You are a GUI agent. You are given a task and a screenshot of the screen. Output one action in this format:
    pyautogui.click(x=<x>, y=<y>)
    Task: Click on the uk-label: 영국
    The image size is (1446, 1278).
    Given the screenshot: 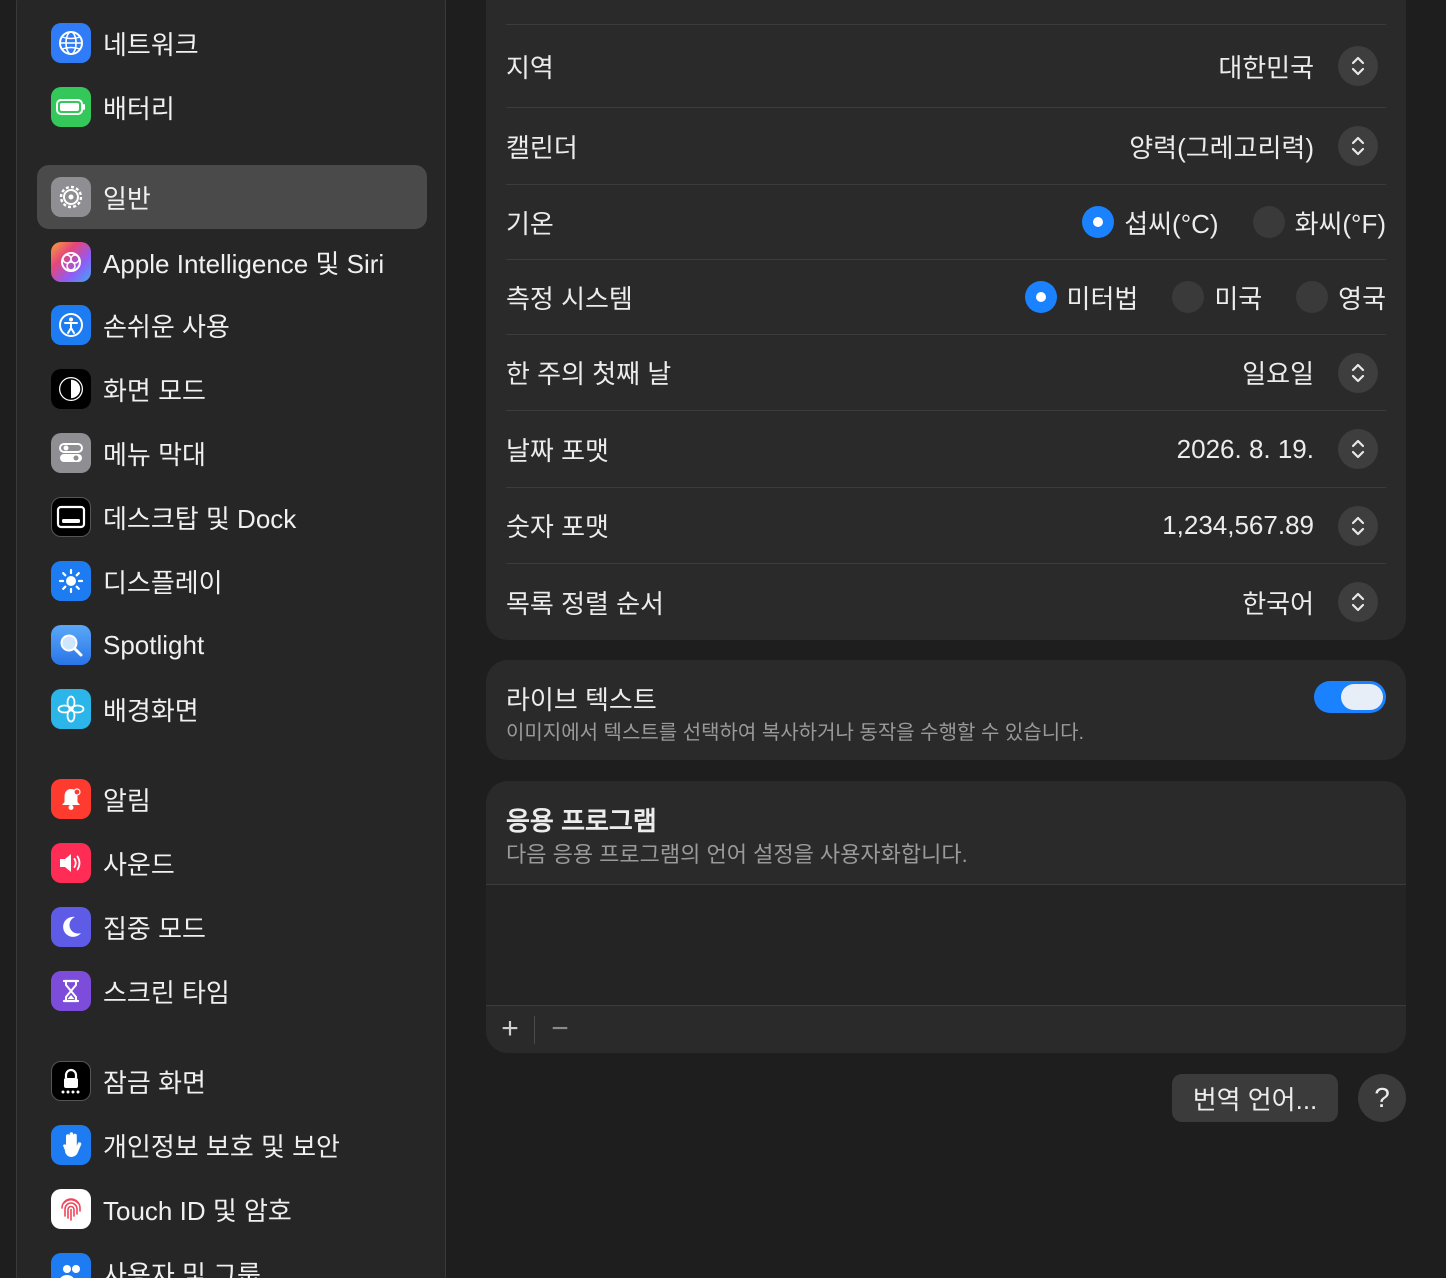 What is the action you would take?
    pyautogui.click(x=1362, y=298)
    